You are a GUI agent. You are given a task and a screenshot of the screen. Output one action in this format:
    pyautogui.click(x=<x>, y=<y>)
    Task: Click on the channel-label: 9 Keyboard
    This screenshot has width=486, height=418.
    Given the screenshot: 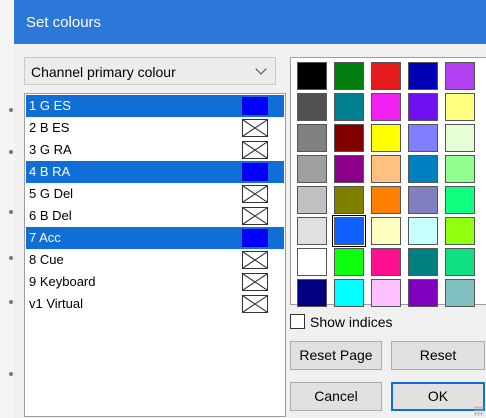 What is the action you would take?
    pyautogui.click(x=62, y=281)
    